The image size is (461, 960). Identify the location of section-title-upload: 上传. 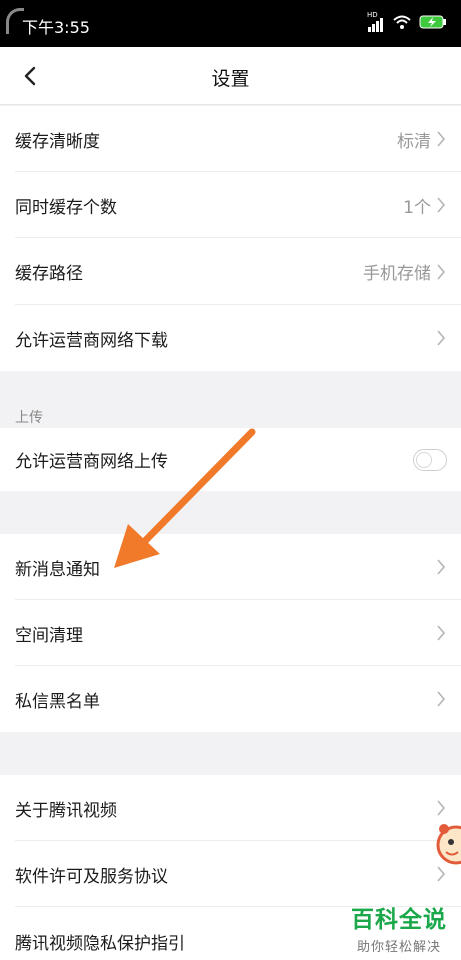
(29, 418).